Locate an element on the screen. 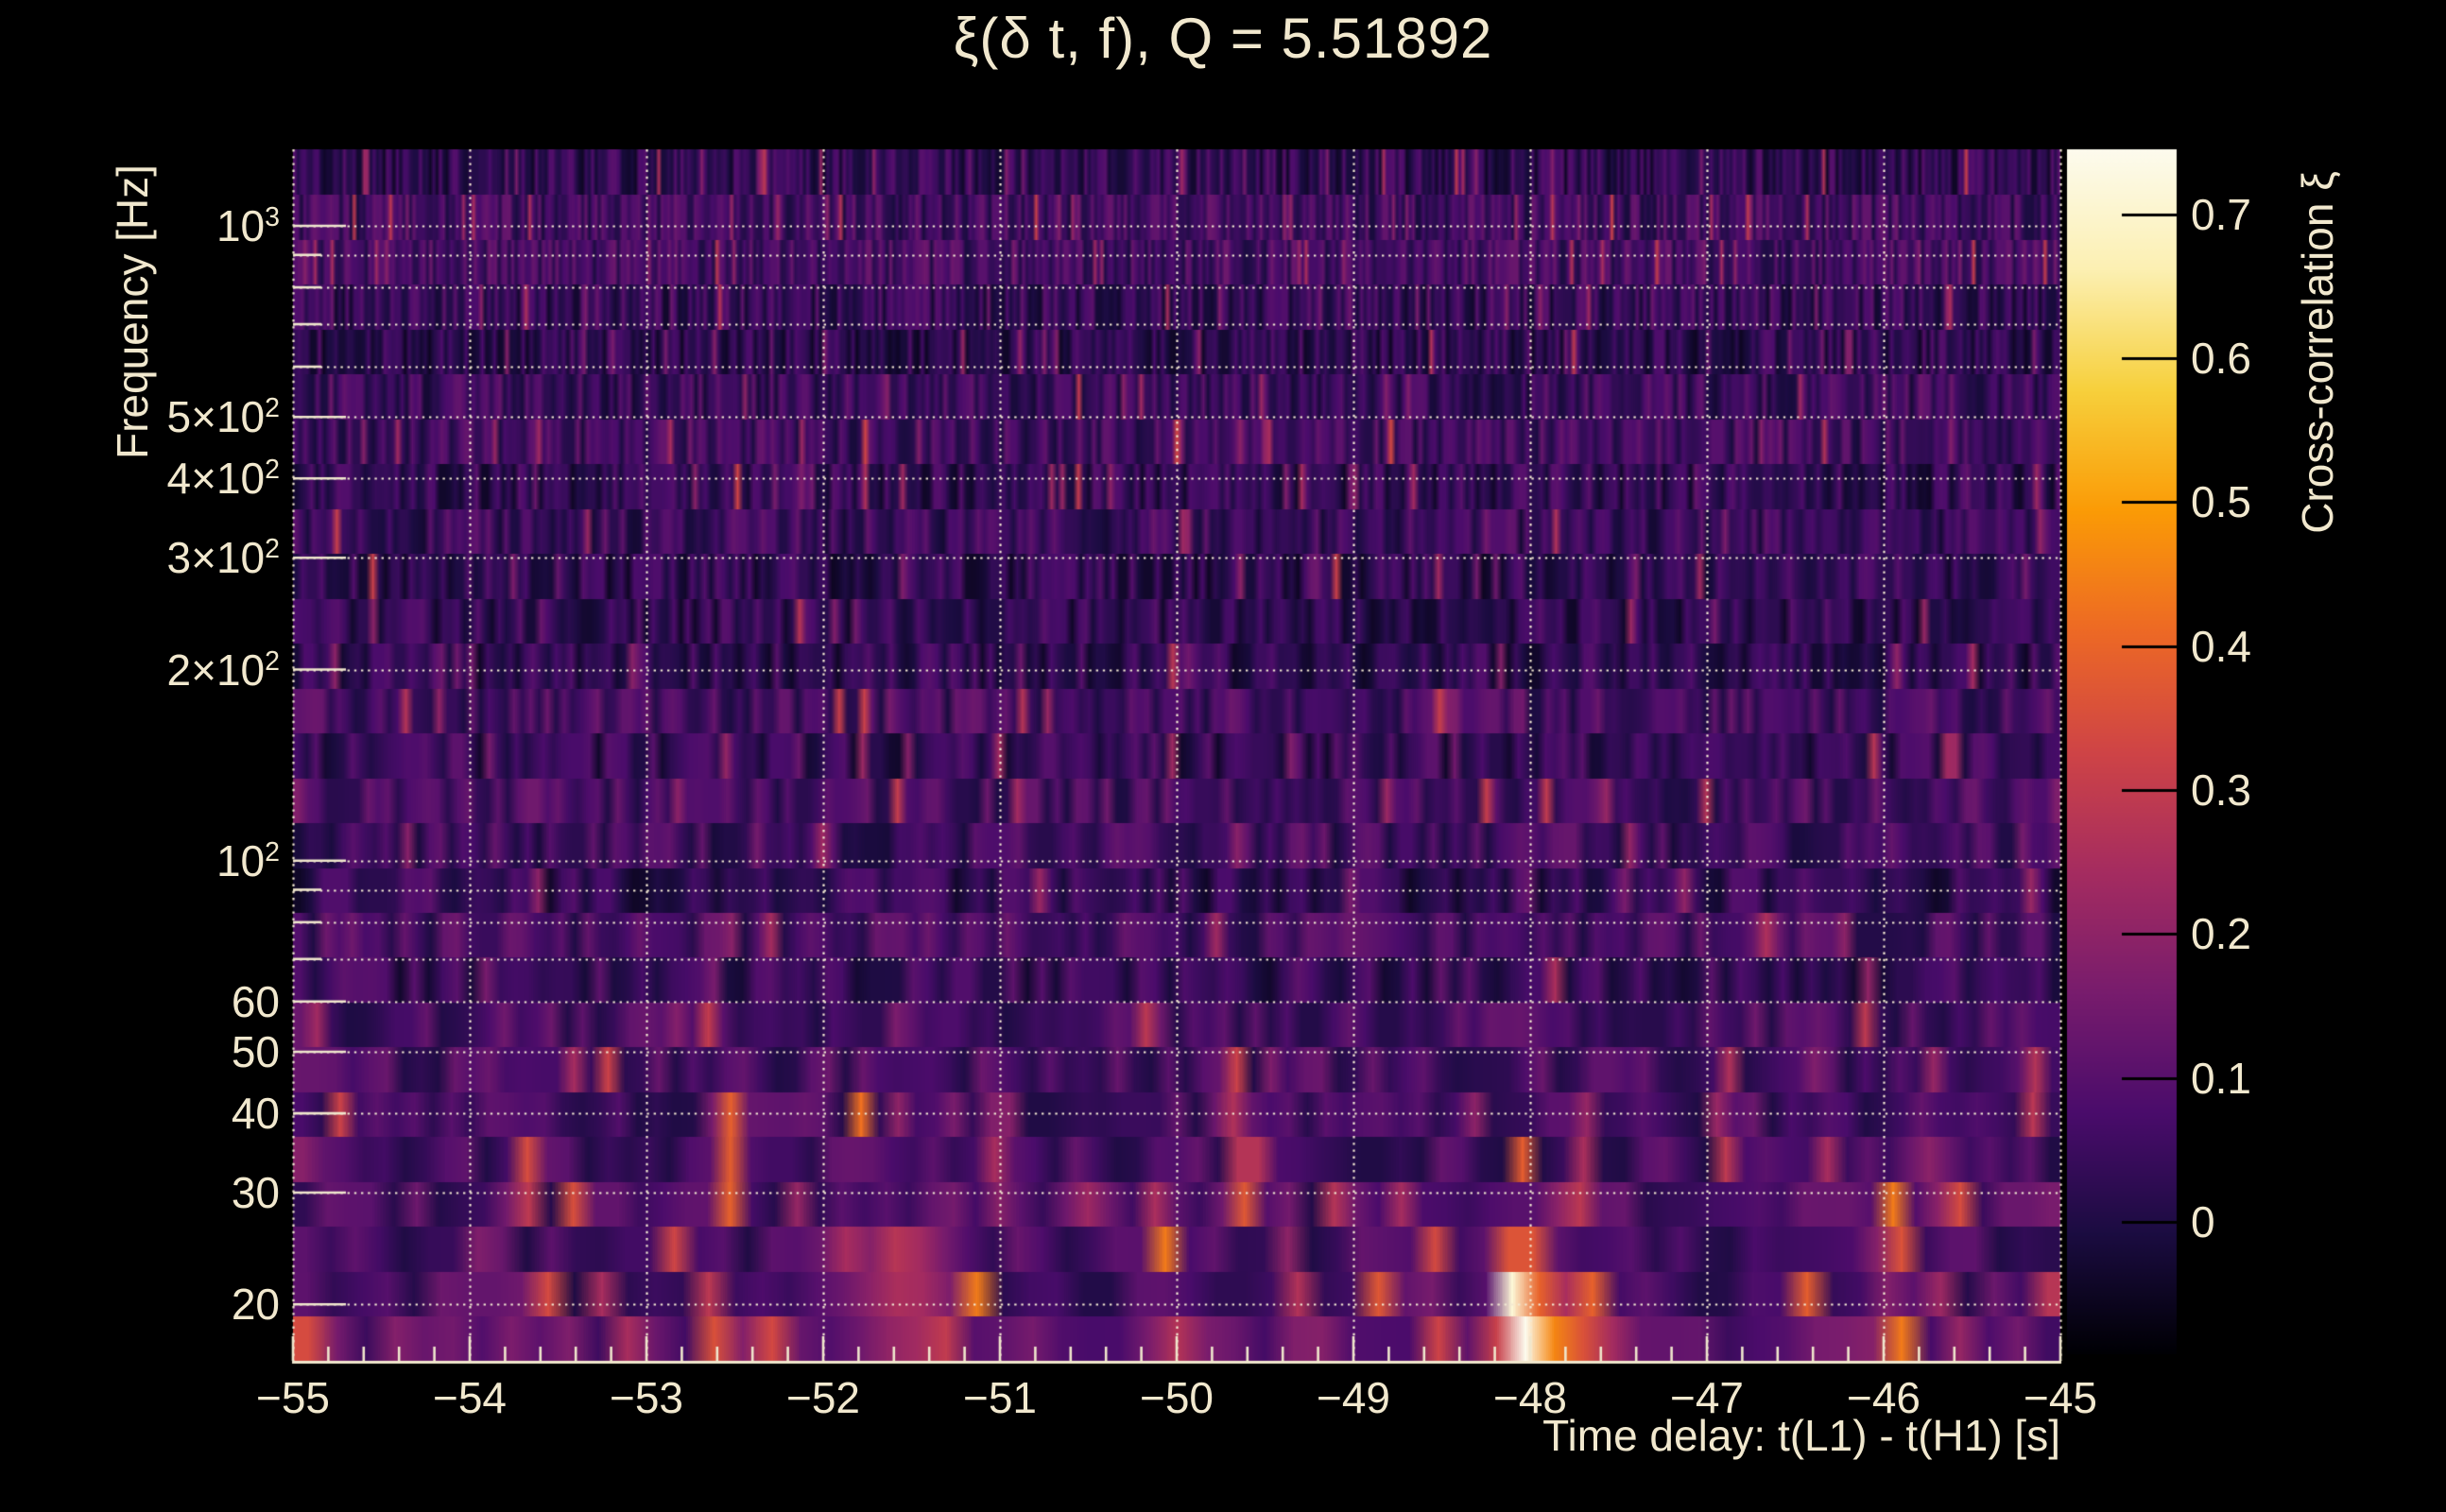  colorbar-tick-label: 0 is located at coordinates (2203, 1221).